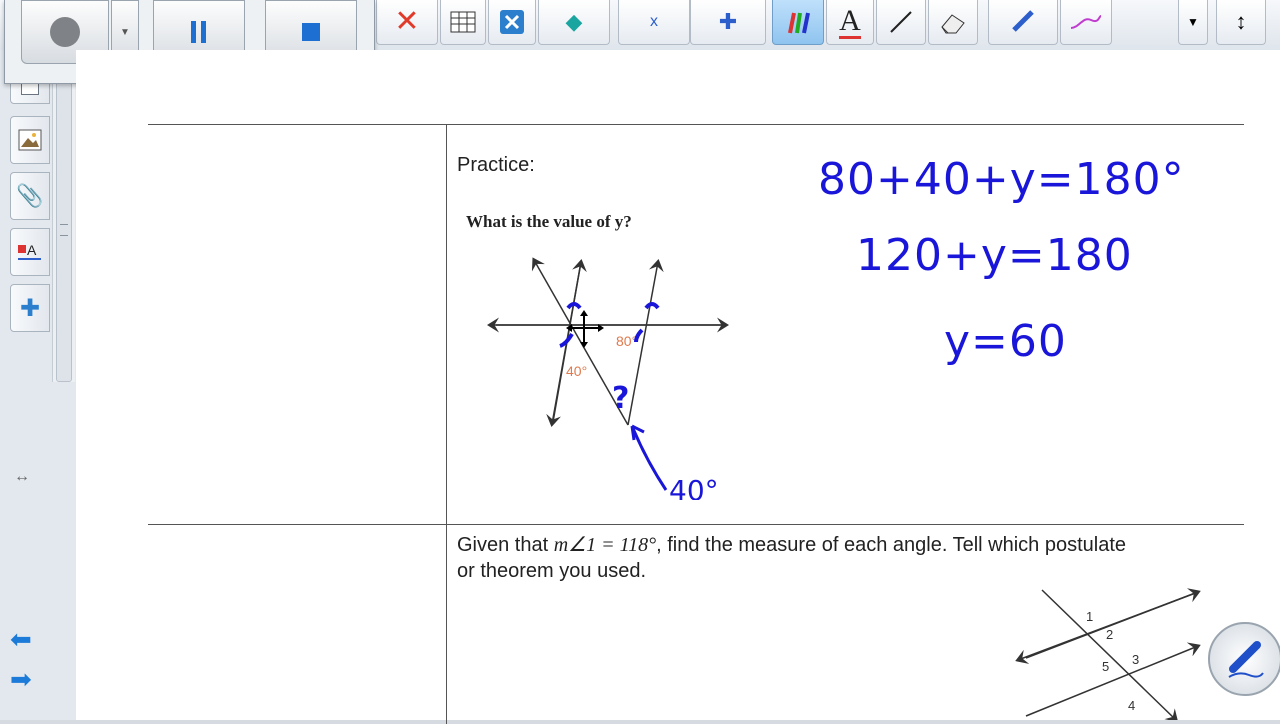 The height and width of the screenshot is (724, 1280). I want to click on ink-arc-right-top, so click(652, 306).